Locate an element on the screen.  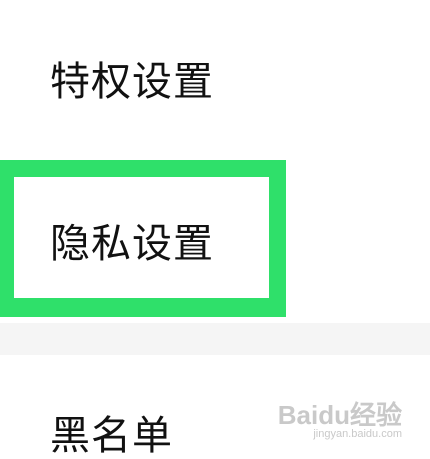
settings-item-label: 隐私设置 is located at coordinates (132, 244).